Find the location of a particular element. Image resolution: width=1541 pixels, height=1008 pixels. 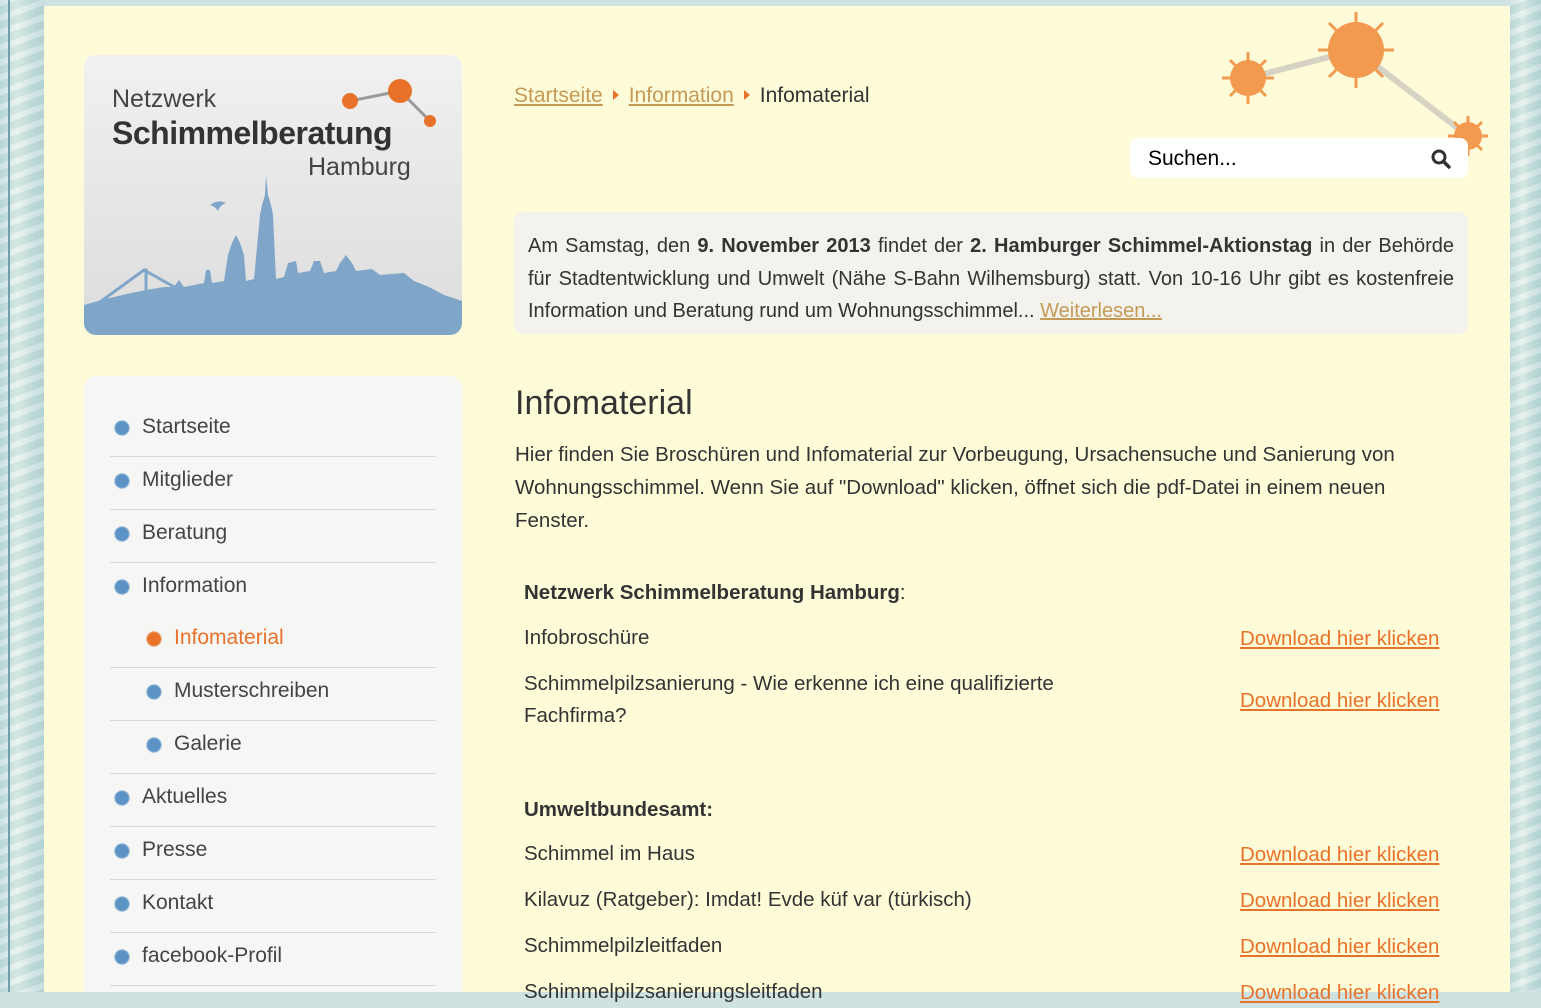

breadcrumb-current: Infomaterial is located at coordinates (814, 95).